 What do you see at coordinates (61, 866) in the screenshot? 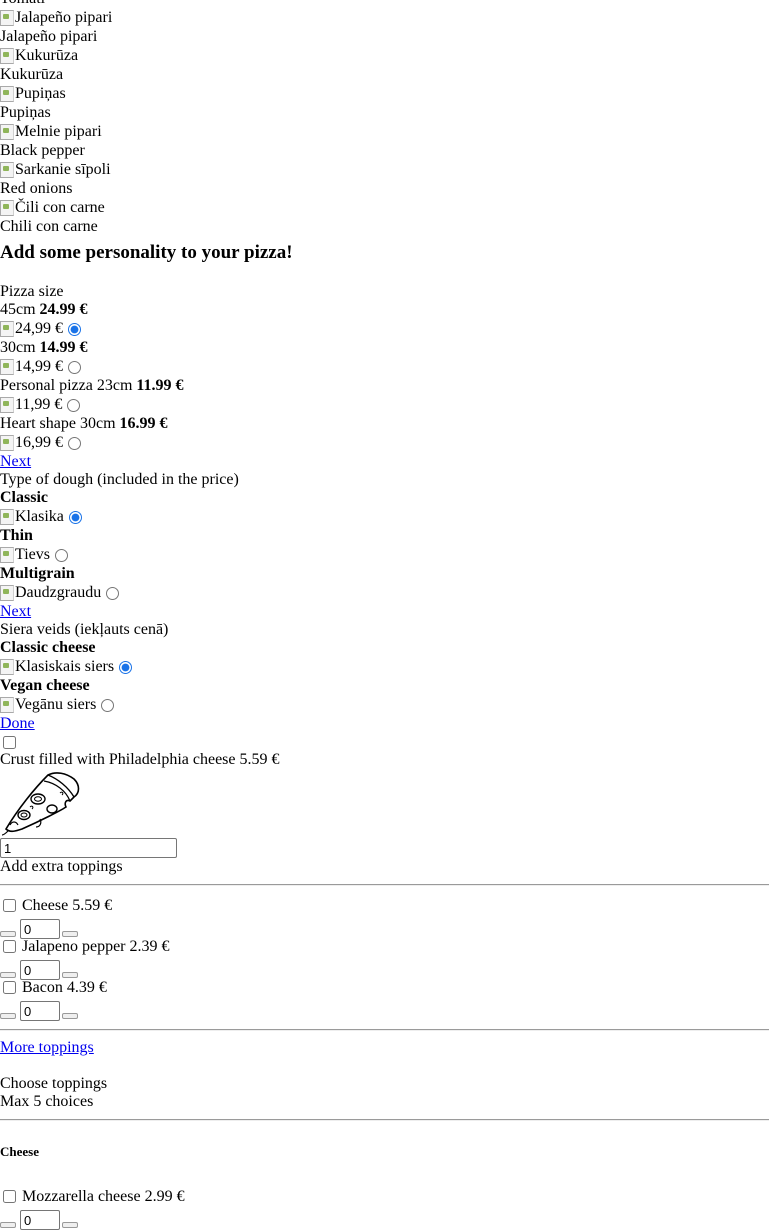
I see `extra-title: Add extra toppings` at bounding box center [61, 866].